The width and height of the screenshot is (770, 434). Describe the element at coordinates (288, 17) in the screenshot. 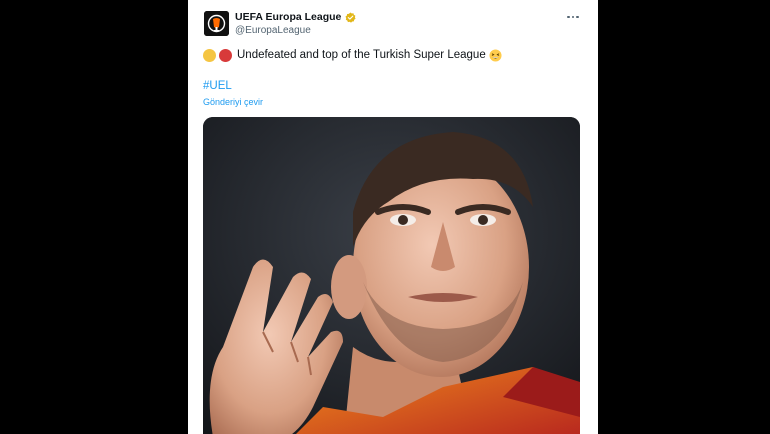

I see `author-display-name: UEFA Europa League` at that location.